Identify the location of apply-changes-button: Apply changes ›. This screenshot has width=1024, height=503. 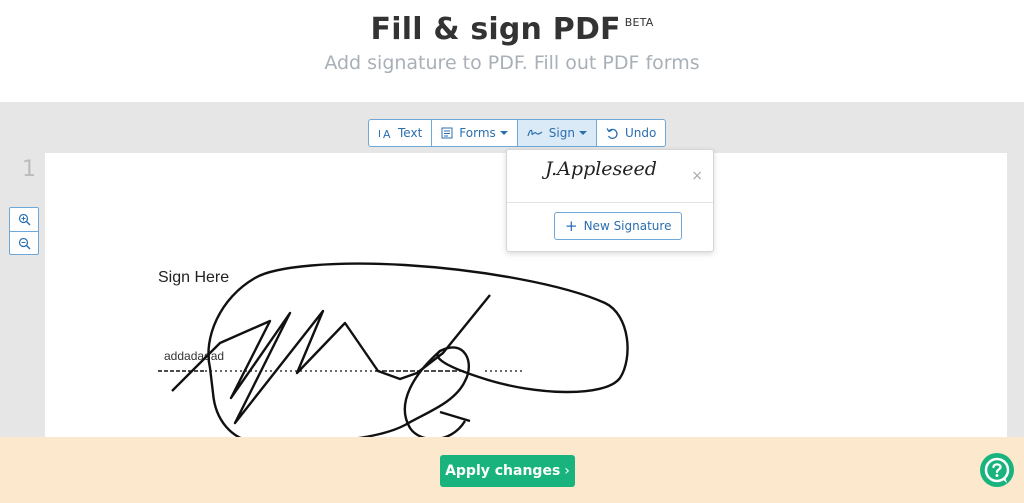
(507, 471).